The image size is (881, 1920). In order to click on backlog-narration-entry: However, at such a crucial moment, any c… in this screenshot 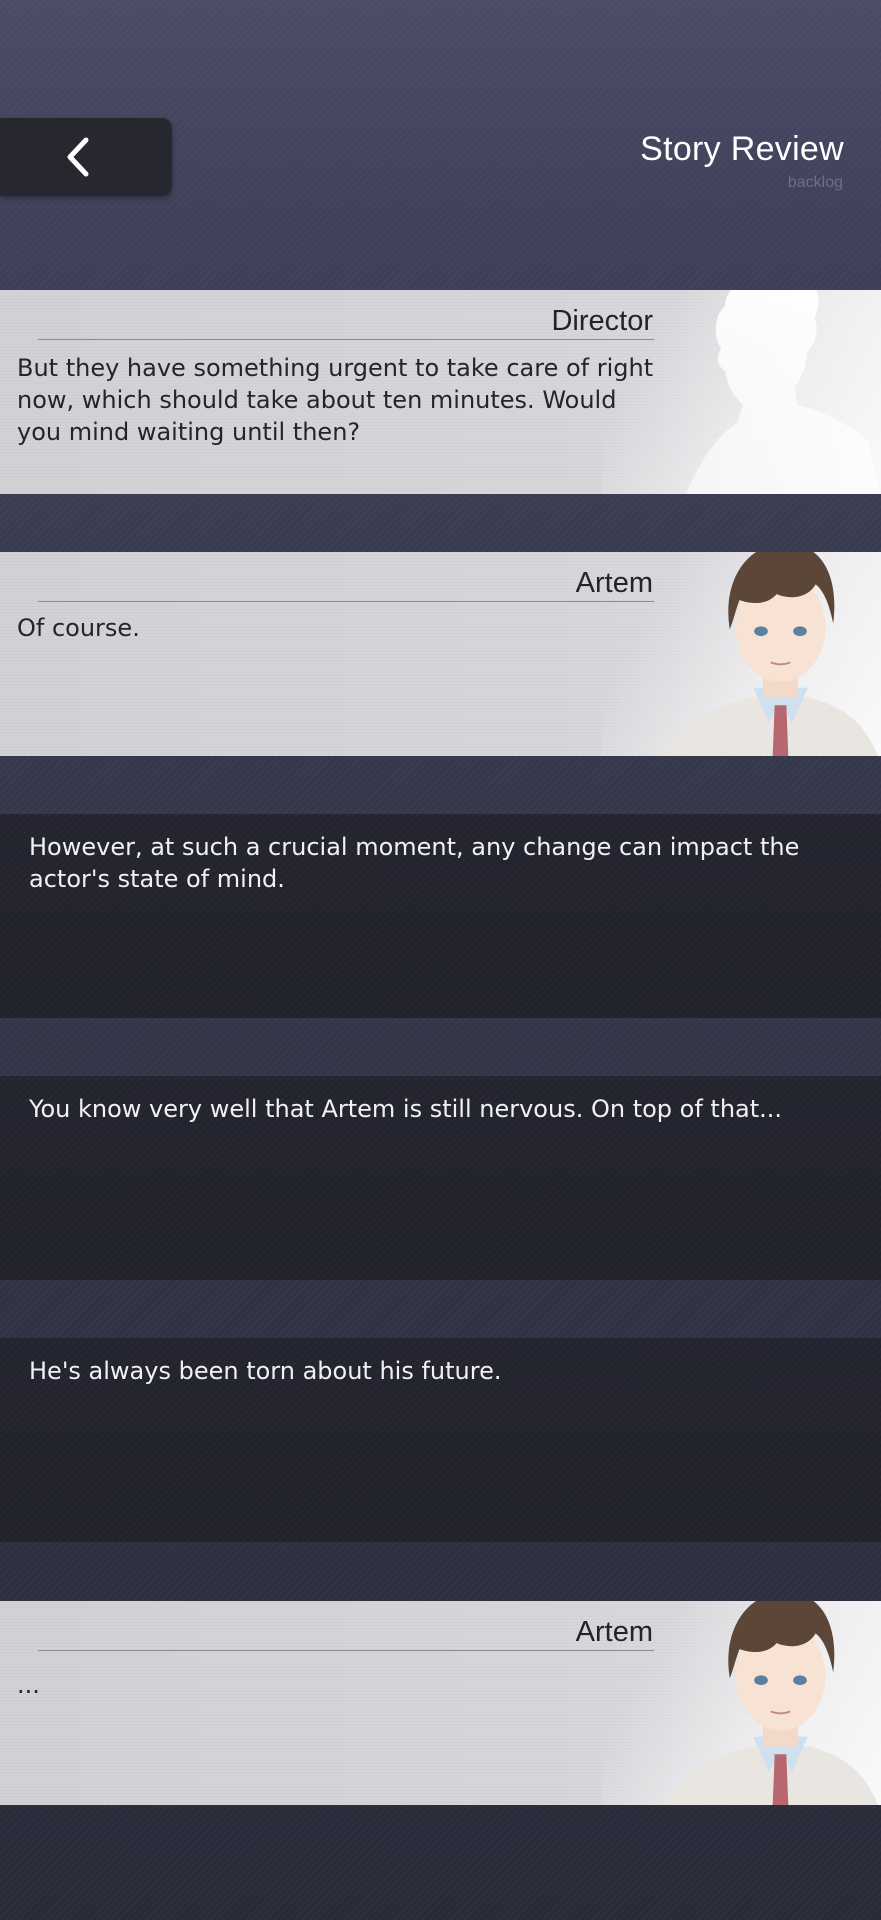, I will do `click(440, 916)`.